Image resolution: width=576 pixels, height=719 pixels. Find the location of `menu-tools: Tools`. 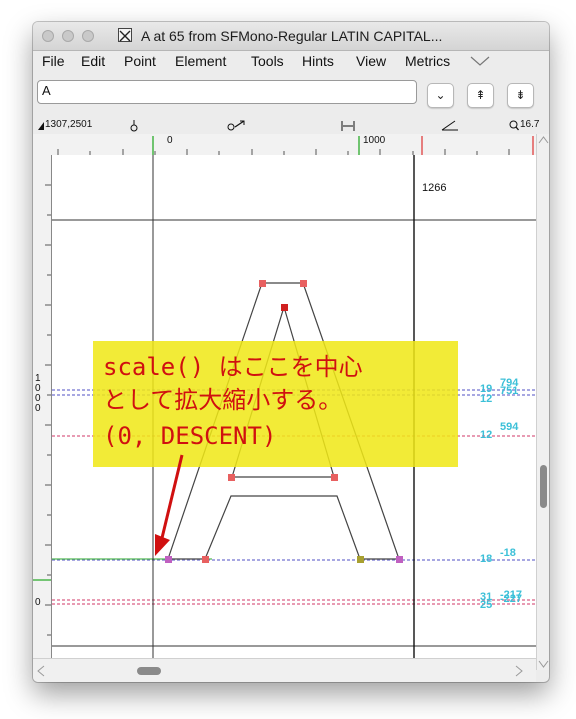

menu-tools: Tools is located at coordinates (267, 61).